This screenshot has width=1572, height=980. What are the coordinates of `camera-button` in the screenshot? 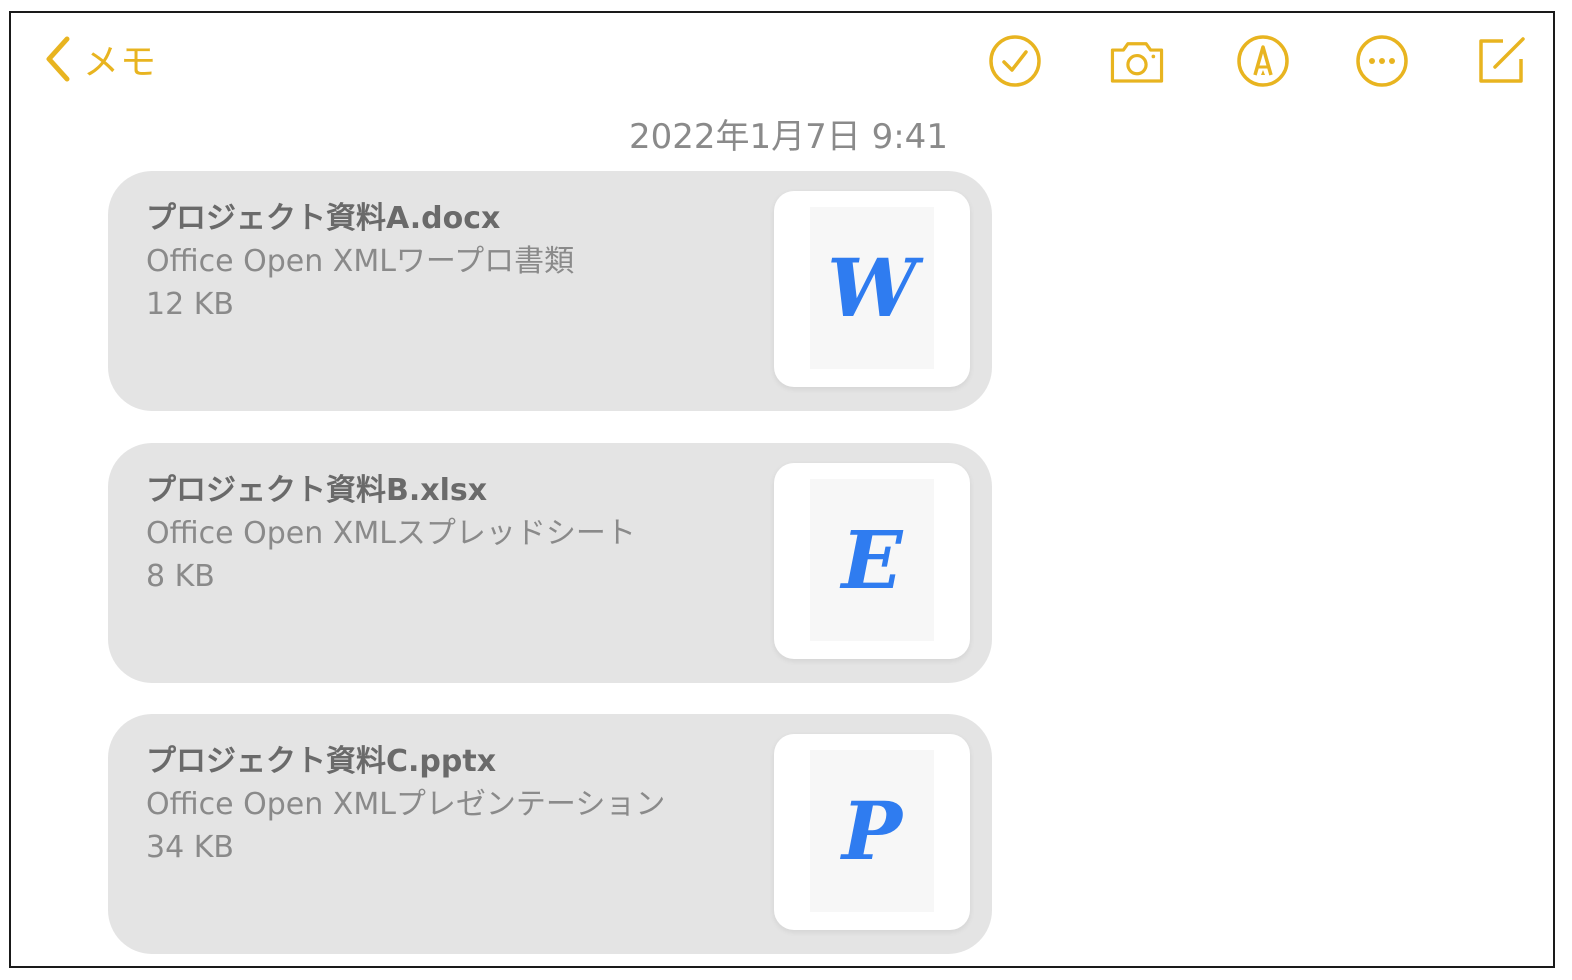 It's located at (1137, 61).